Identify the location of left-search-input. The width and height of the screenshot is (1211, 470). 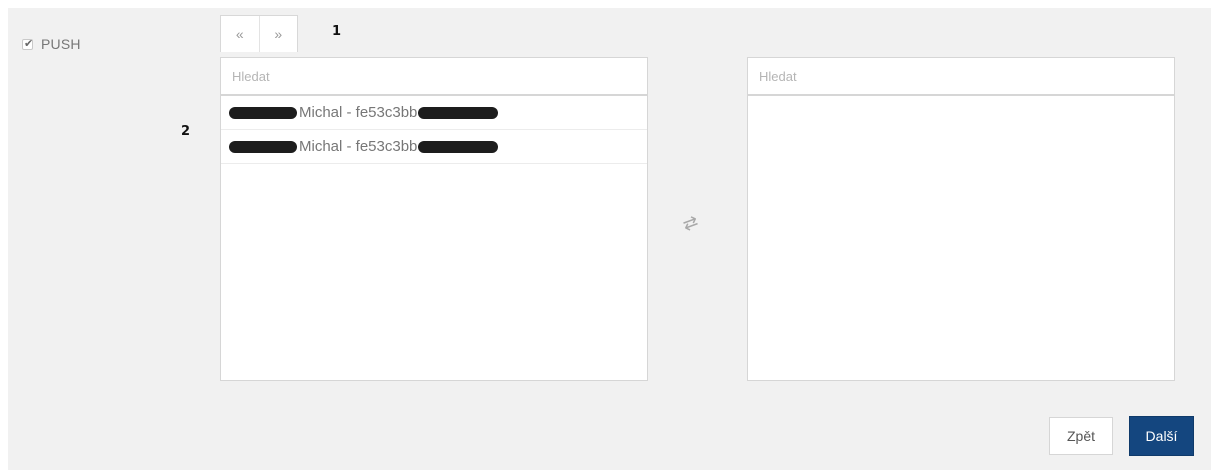
(434, 76).